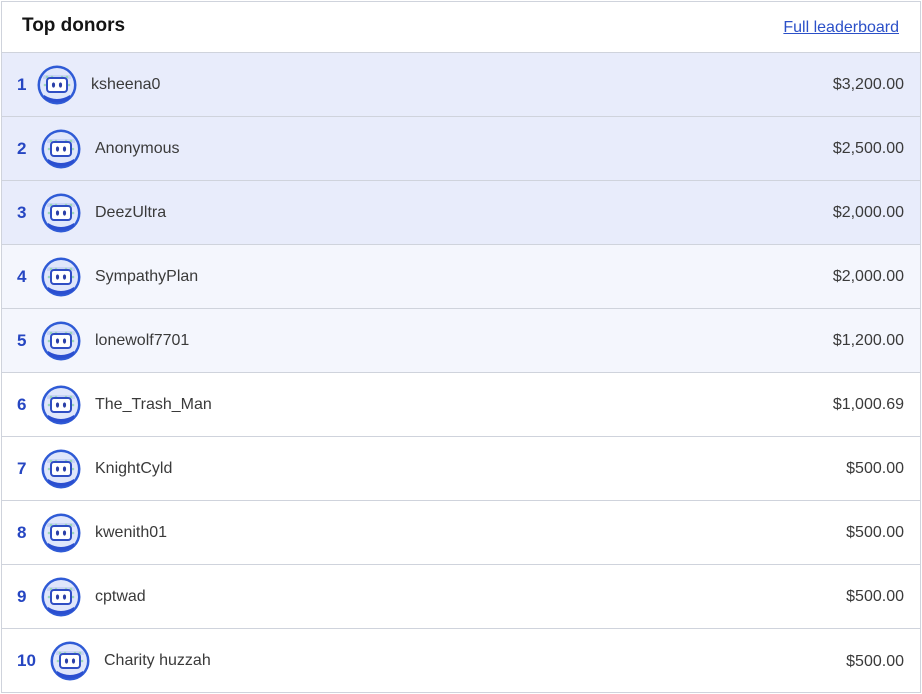  Describe the element at coordinates (131, 532) in the screenshot. I see `donor-name: kwenith01` at that location.